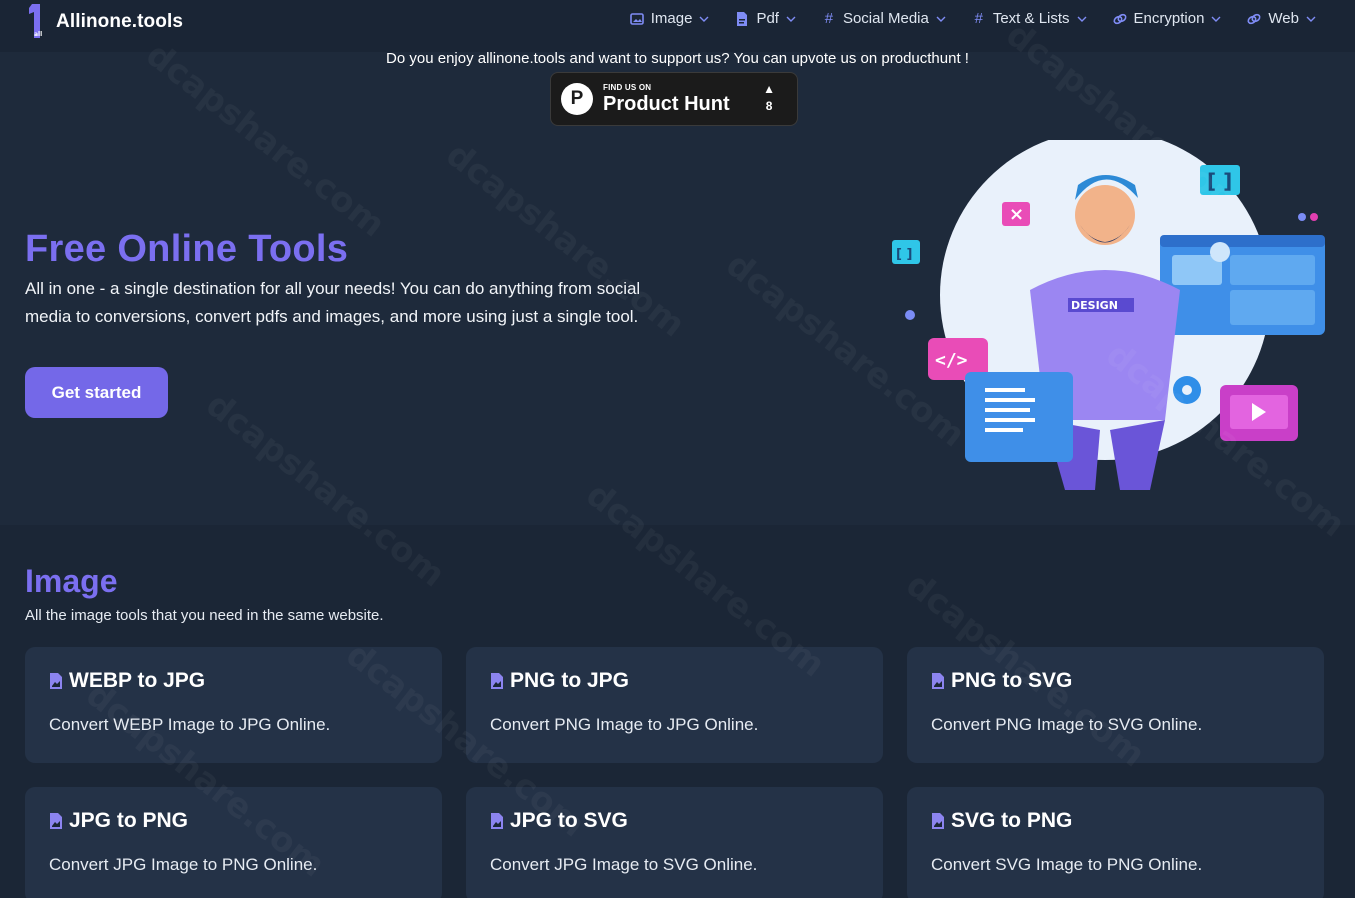 This screenshot has width=1355, height=898. What do you see at coordinates (190, 724) in the screenshot?
I see `tool-card-description: Convert WEBP Image to JPG Online.` at bounding box center [190, 724].